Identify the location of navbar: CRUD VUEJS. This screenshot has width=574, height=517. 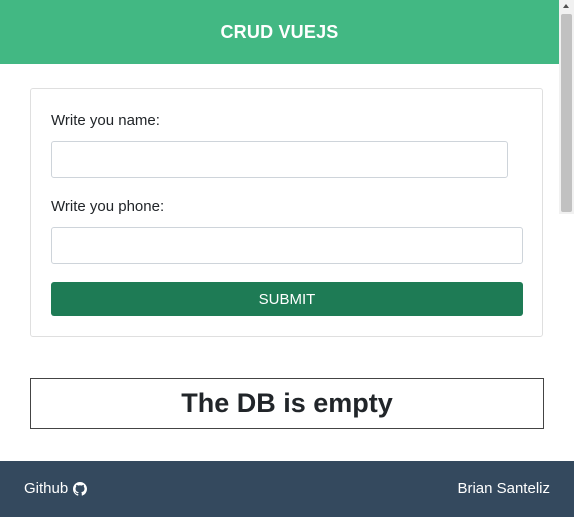
(279, 32).